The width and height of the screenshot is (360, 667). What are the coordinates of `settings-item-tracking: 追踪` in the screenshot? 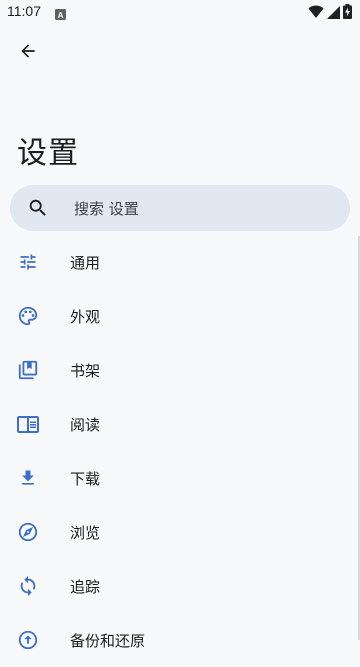 It's located at (178, 586).